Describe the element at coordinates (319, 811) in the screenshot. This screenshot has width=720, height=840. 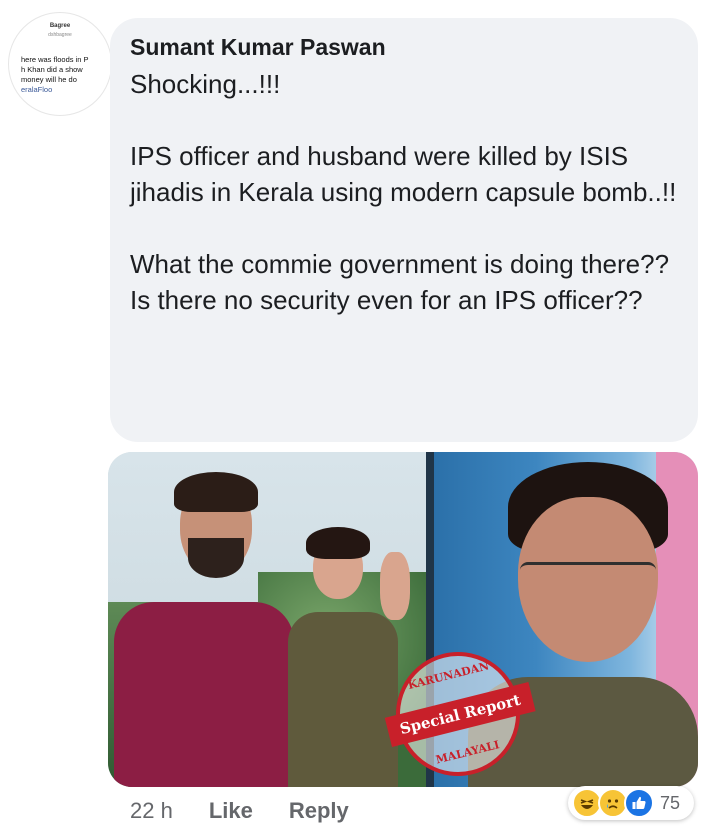
I see `reply-button: Reply` at that location.